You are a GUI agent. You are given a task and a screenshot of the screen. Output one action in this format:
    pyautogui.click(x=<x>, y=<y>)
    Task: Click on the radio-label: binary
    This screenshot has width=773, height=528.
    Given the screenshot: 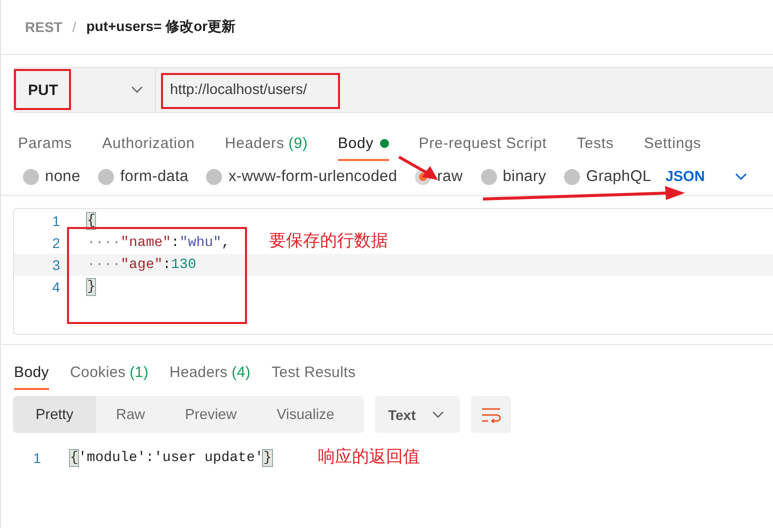 What is the action you would take?
    pyautogui.click(x=524, y=177)
    